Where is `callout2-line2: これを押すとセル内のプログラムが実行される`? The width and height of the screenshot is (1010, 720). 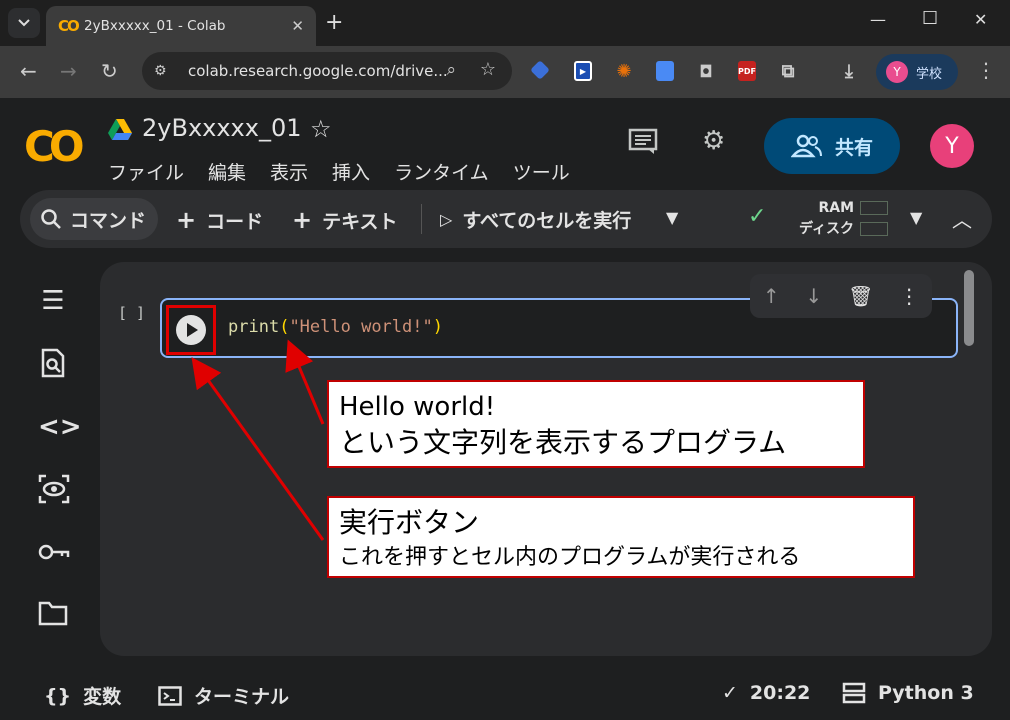 callout2-line2: これを押すとセル内のプログラムが実行される is located at coordinates (570, 557).